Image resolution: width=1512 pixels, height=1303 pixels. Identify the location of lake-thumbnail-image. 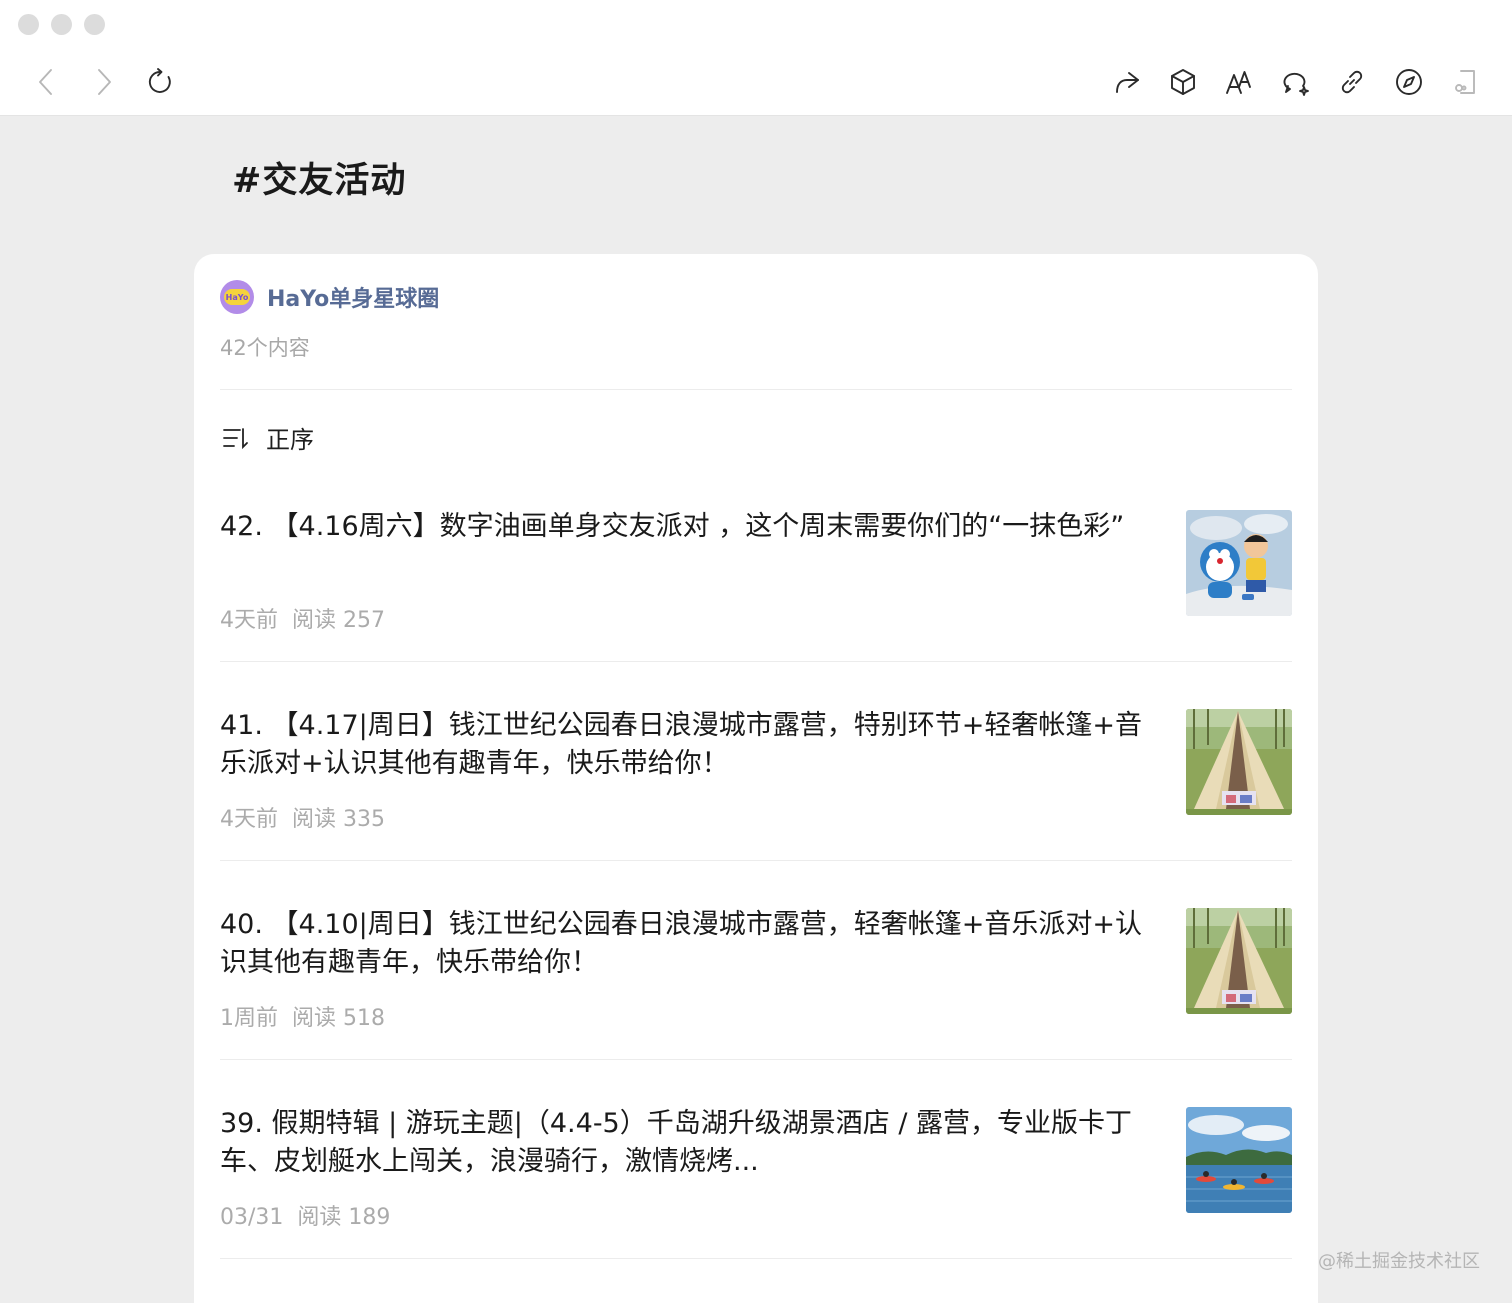
(1239, 1160).